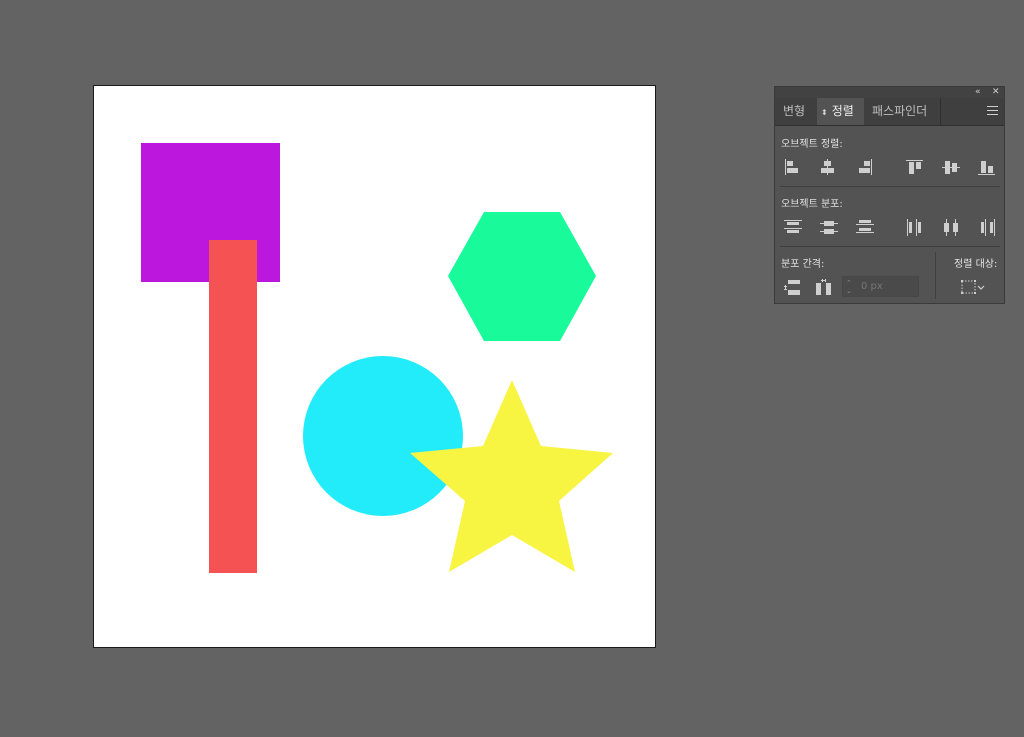 The height and width of the screenshot is (737, 1024). I want to click on horizontal-spacing-icon, so click(823, 287).